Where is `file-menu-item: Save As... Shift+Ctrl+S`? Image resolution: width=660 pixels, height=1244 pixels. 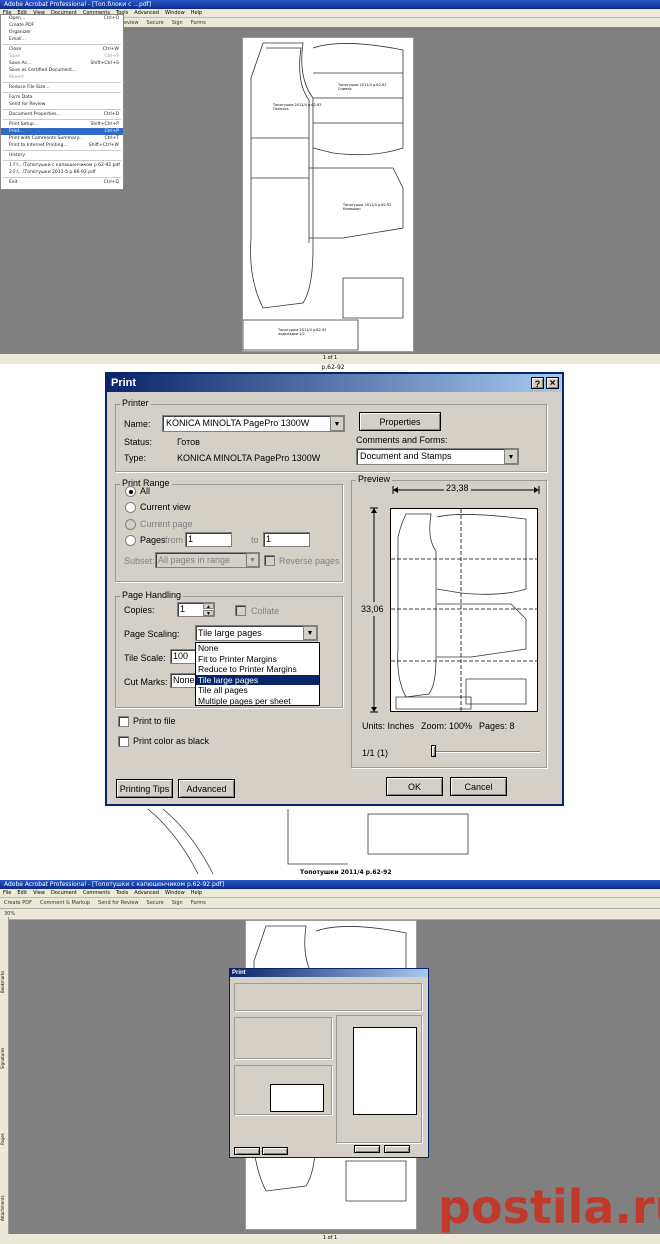 file-menu-item: Save As... Shift+Ctrl+S is located at coordinates (62, 63).